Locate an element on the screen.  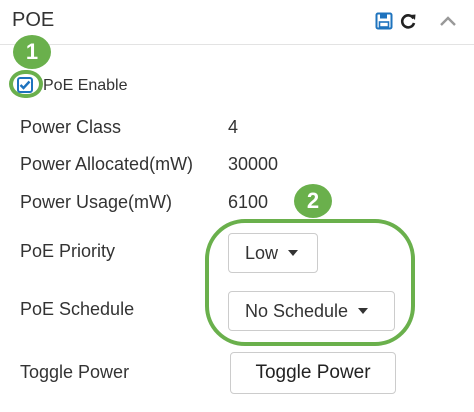
collapse-button is located at coordinates (448, 21).